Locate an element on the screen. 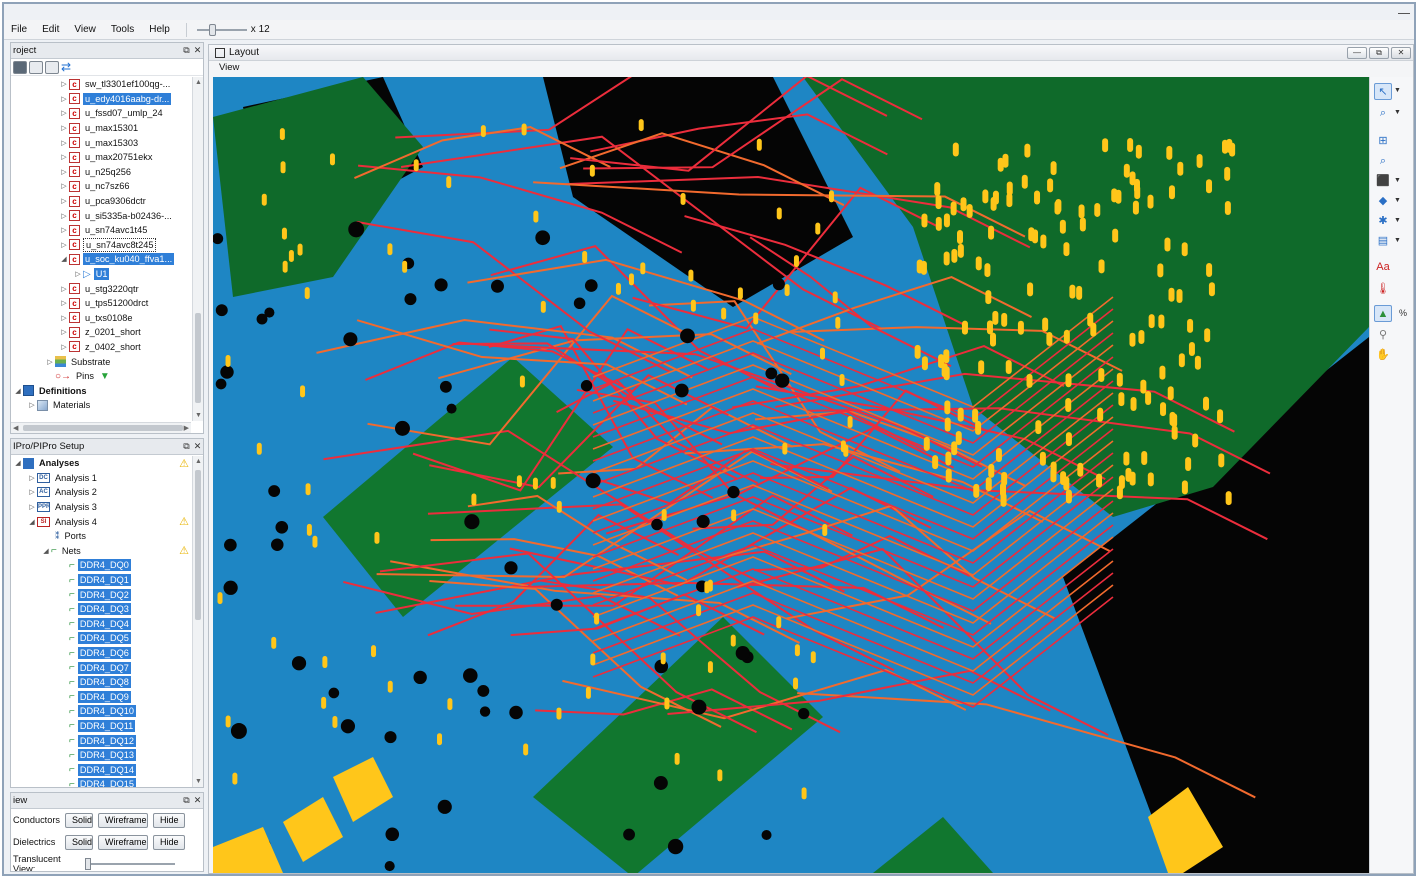 Image resolution: width=1418 pixels, height=878 pixels. tree-item-materials: ▷ Materials is located at coordinates (101, 405).